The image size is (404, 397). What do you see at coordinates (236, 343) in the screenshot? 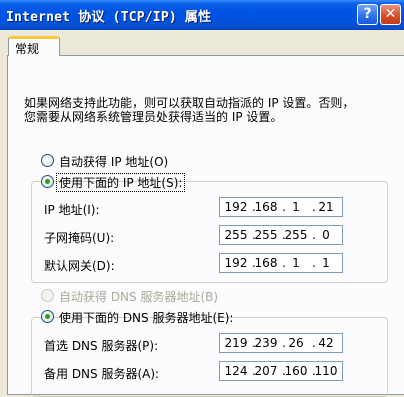
I see `ip-octet: 219` at bounding box center [236, 343].